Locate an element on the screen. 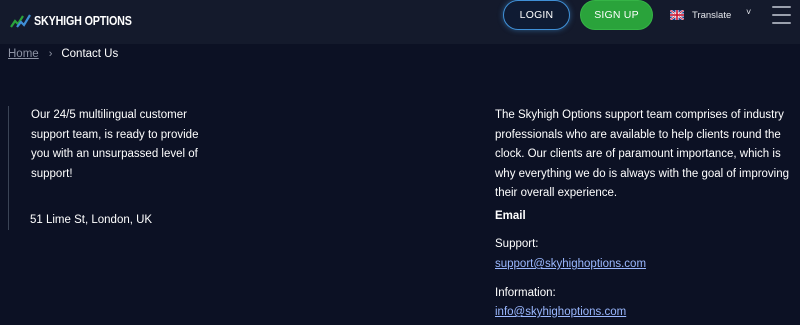  breadcrumb-current: Contact Us is located at coordinates (90, 54).